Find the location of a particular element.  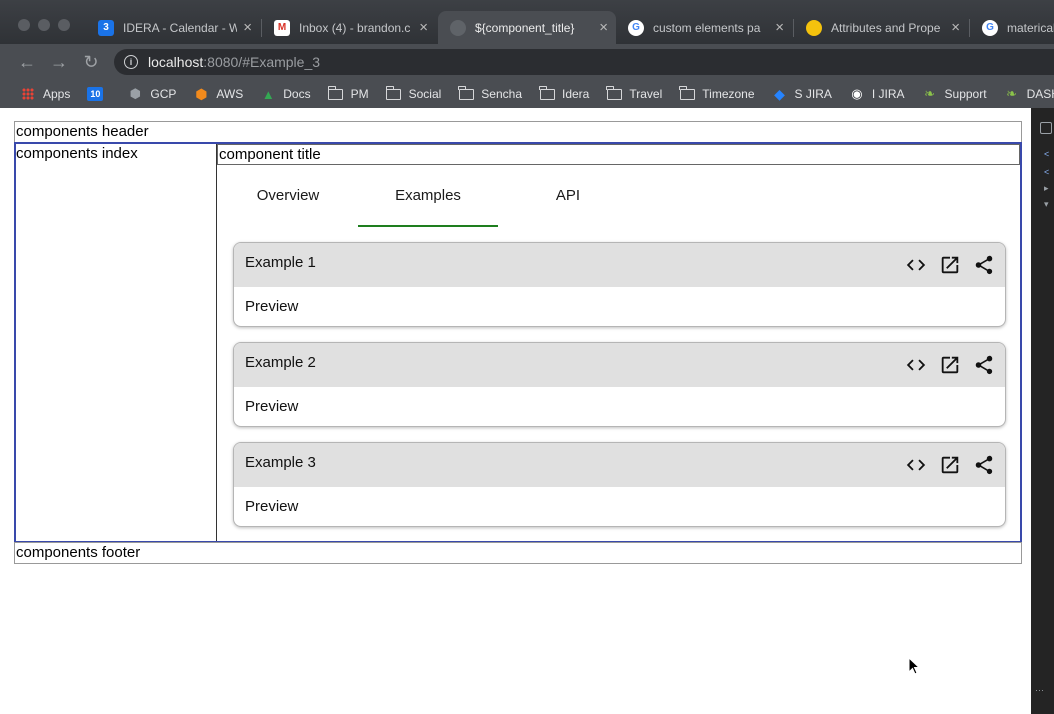

bookmark-gcp: ⬢ GCP is located at coordinates (152, 93).